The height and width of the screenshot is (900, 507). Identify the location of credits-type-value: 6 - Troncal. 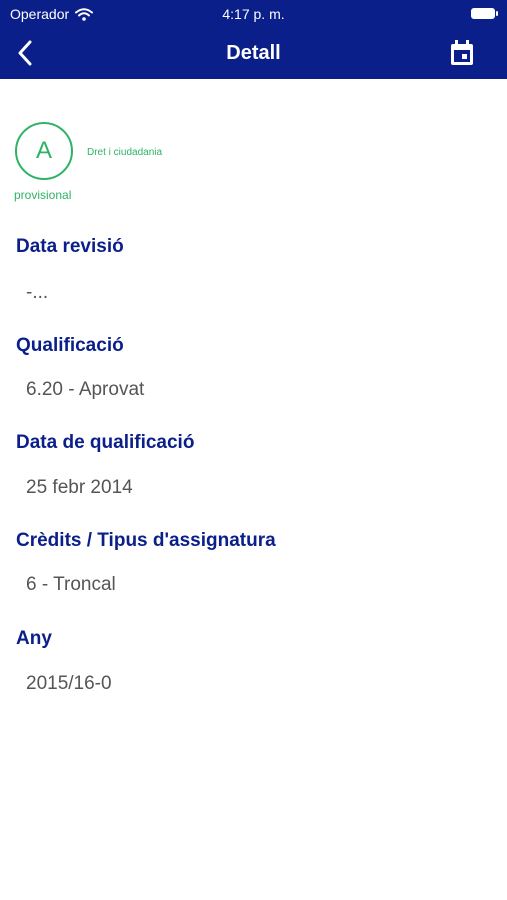
(71, 584).